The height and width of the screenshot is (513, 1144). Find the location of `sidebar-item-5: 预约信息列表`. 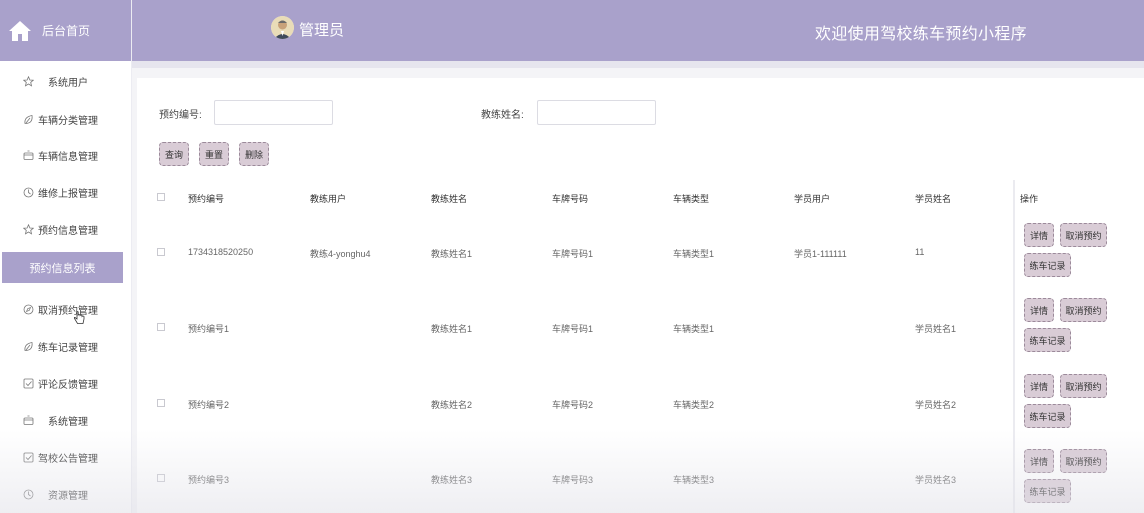

sidebar-item-5: 预约信息列表 is located at coordinates (62, 267).